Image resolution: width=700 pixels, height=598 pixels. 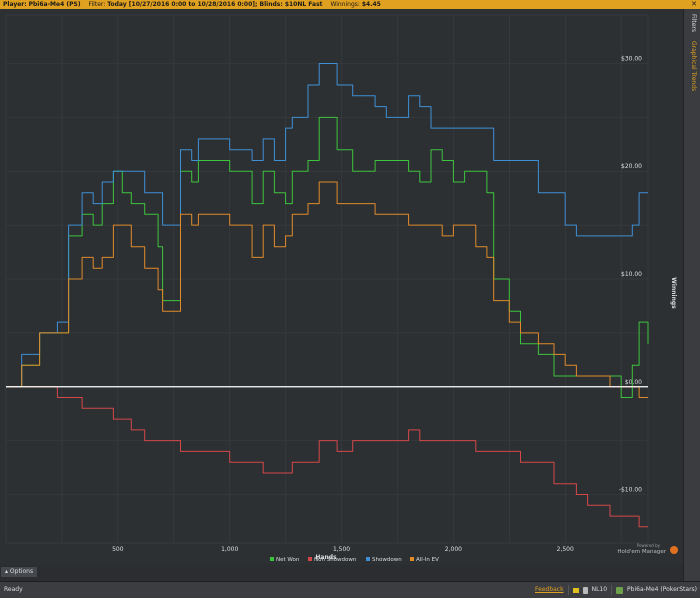 What do you see at coordinates (335, 560) in the screenshot?
I see `legend-label: Non Showdown` at bounding box center [335, 560].